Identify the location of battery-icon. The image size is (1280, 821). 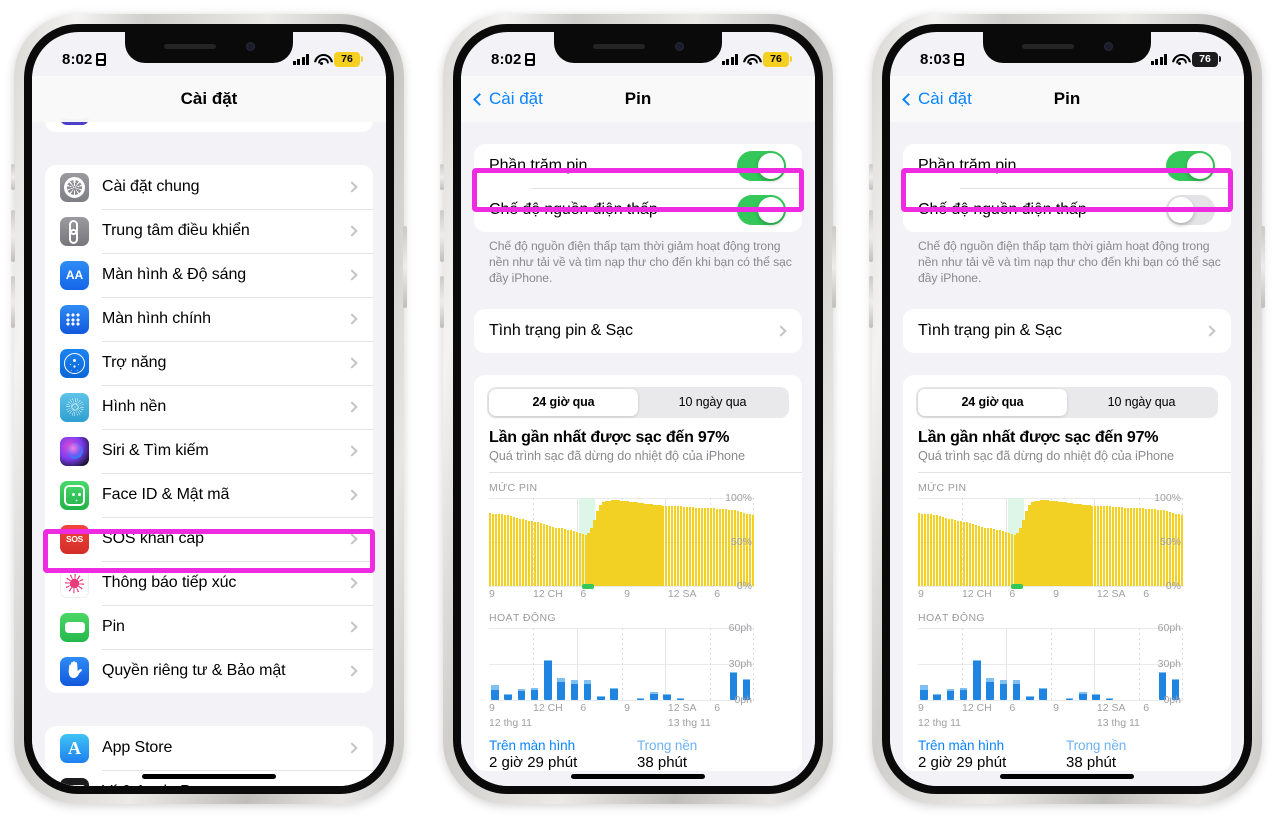
(74, 627).